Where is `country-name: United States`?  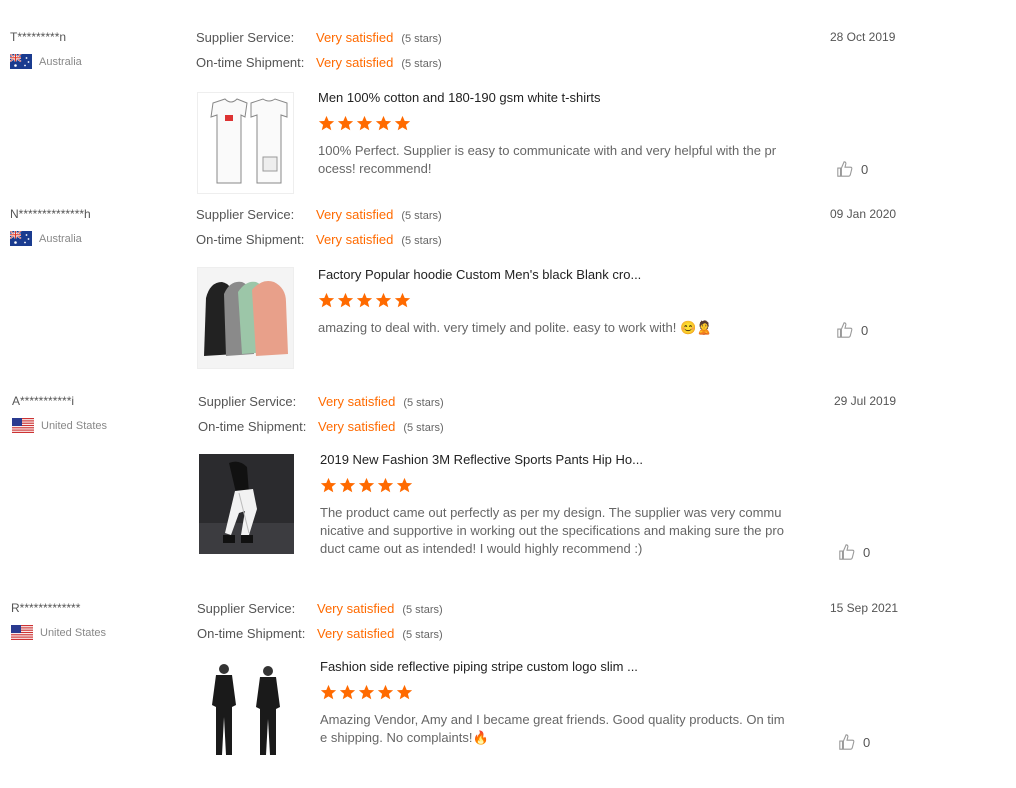
country-name: United States is located at coordinates (73, 632).